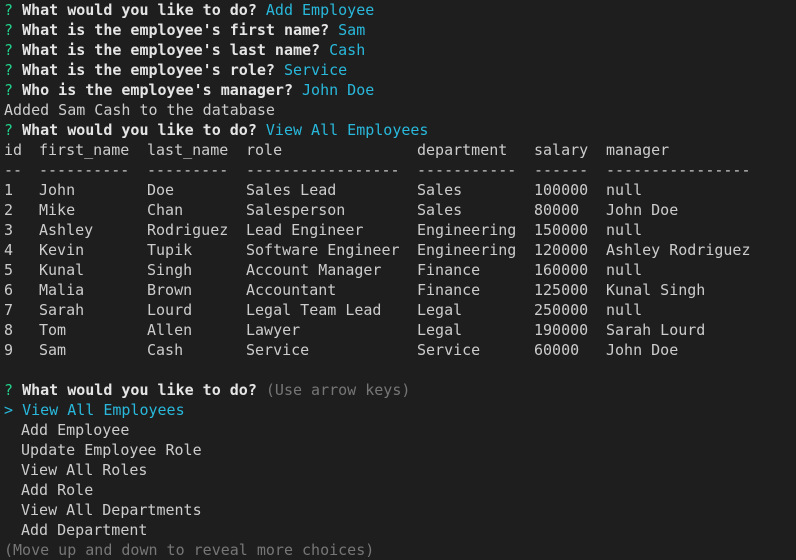  What do you see at coordinates (84, 150) in the screenshot?
I see `header-cell: first_name` at bounding box center [84, 150].